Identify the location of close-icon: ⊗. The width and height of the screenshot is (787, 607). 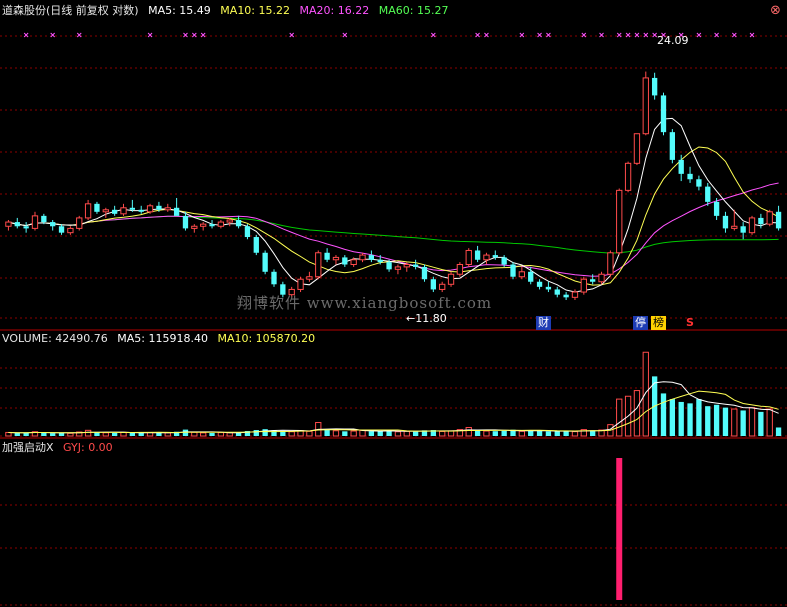
(775, 11).